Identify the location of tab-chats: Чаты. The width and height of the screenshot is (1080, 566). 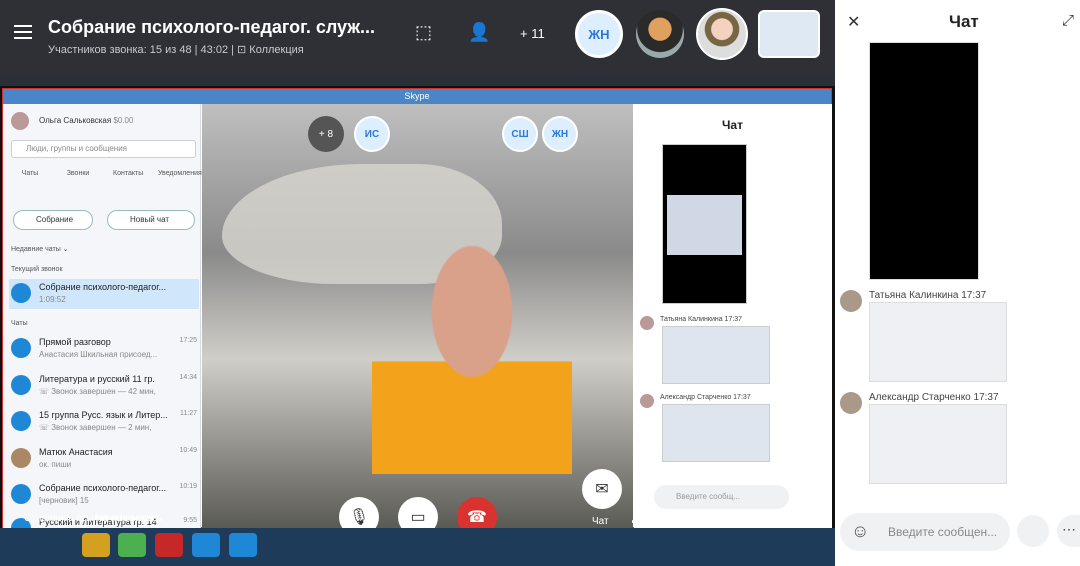
(30, 173).